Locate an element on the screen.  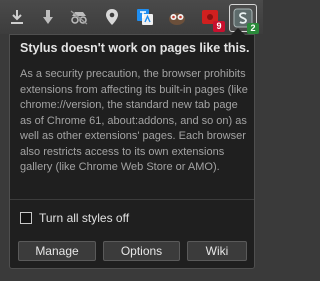
translate-icon is located at coordinates (145, 17).